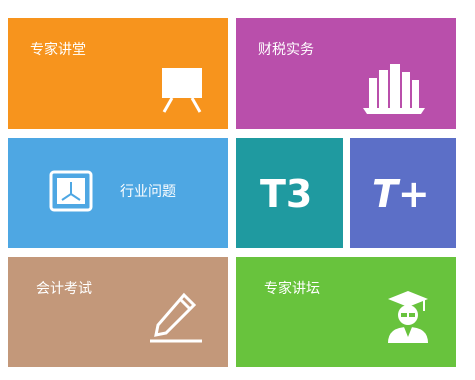 Image resolution: width=475 pixels, height=380 pixels. I want to click on tile-label-expert-forum: 专家讲坛, so click(292, 289).